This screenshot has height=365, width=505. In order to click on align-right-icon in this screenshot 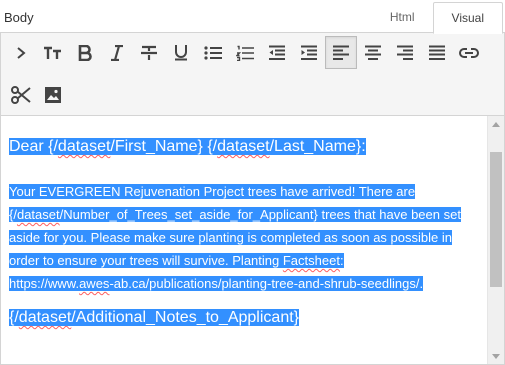, I will do `click(405, 52)`.